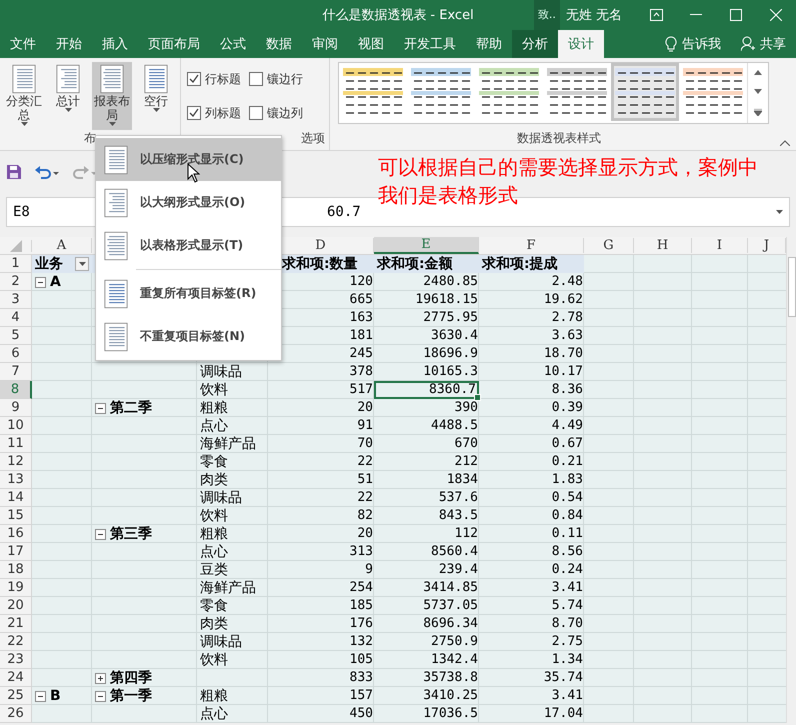  Describe the element at coordinates (188, 293) in the screenshot. I see `menu-item: 重复所有项目标签(R)` at that location.